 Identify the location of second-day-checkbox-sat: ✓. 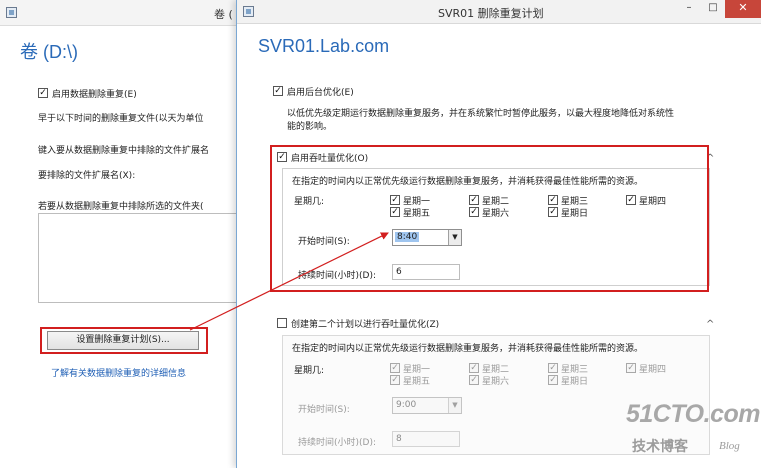
(474, 380).